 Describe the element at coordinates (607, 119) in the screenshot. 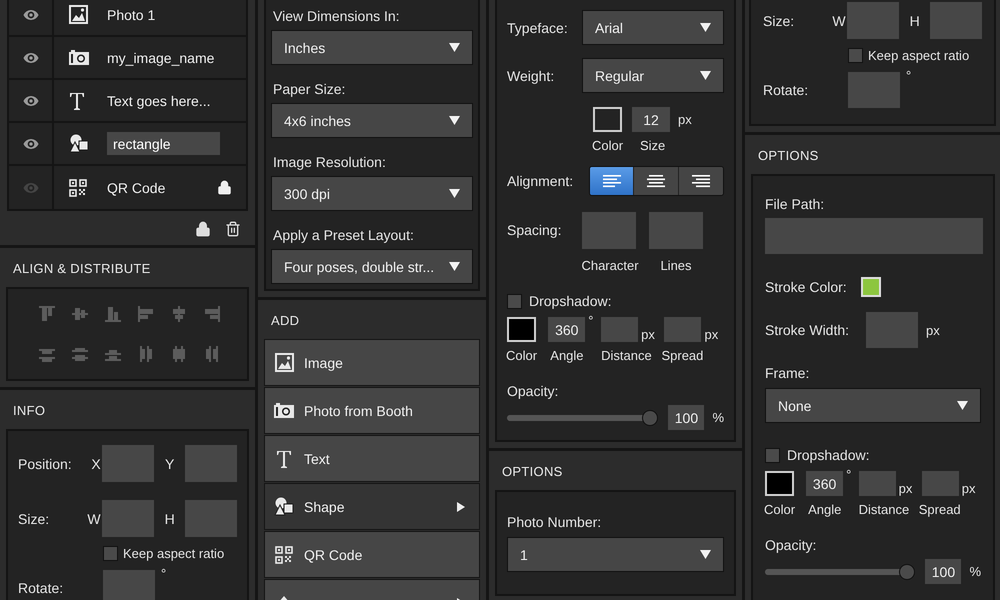

I see `text-color-swatch` at that location.